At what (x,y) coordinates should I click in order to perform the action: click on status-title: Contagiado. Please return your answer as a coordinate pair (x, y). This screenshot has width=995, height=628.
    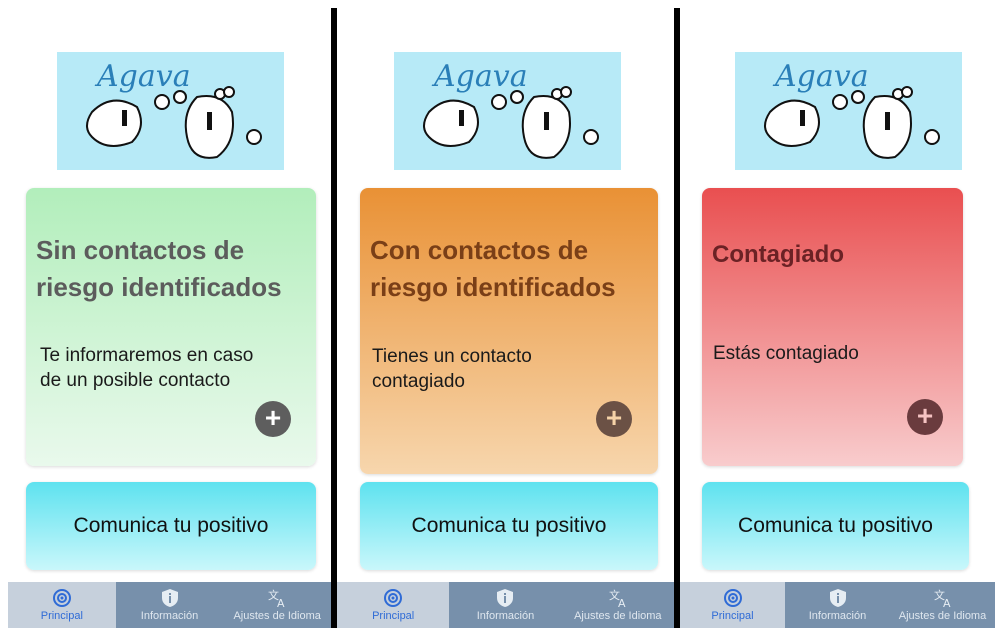
    Looking at the image, I should click on (778, 254).